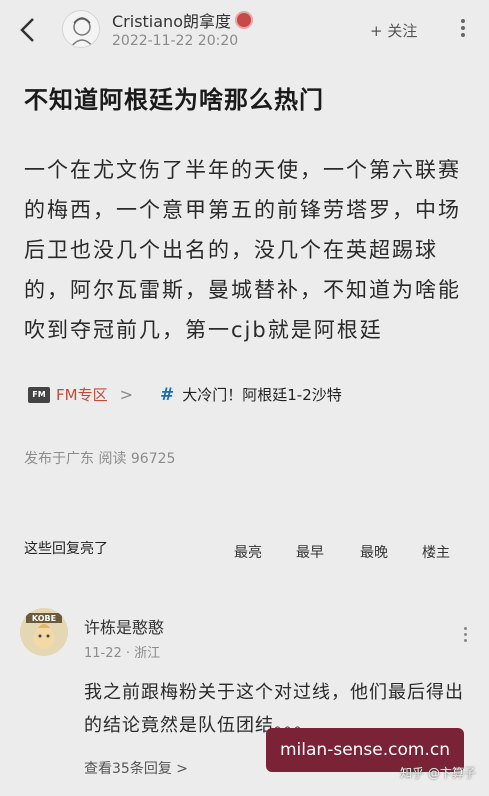 The height and width of the screenshot is (796, 489). Describe the element at coordinates (465, 637) in the screenshot. I see `comment-more-icon` at that location.